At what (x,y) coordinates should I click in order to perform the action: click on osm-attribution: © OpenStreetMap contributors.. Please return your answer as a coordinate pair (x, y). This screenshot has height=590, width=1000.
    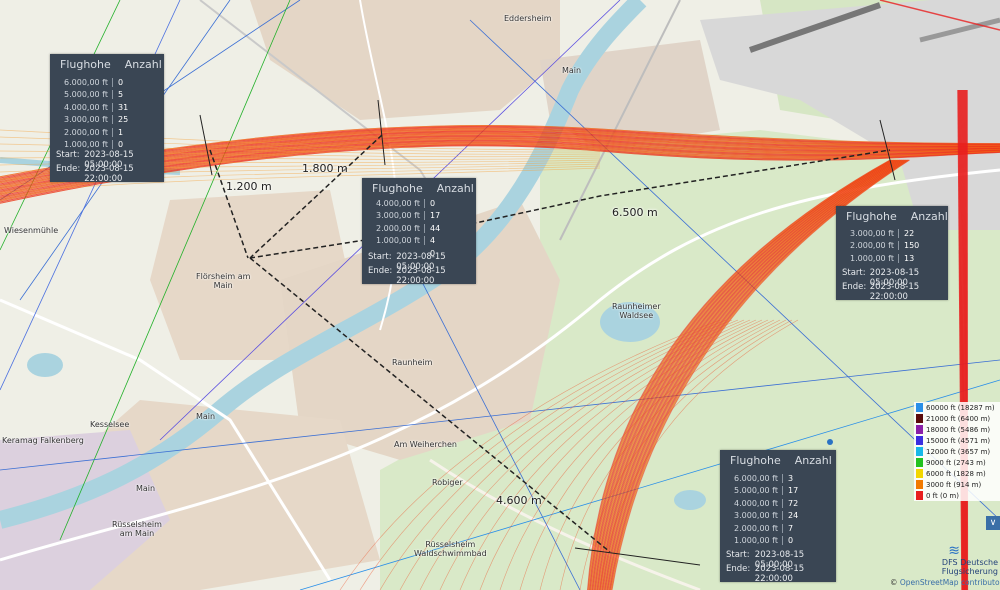
    Looking at the image, I should click on (945, 582).